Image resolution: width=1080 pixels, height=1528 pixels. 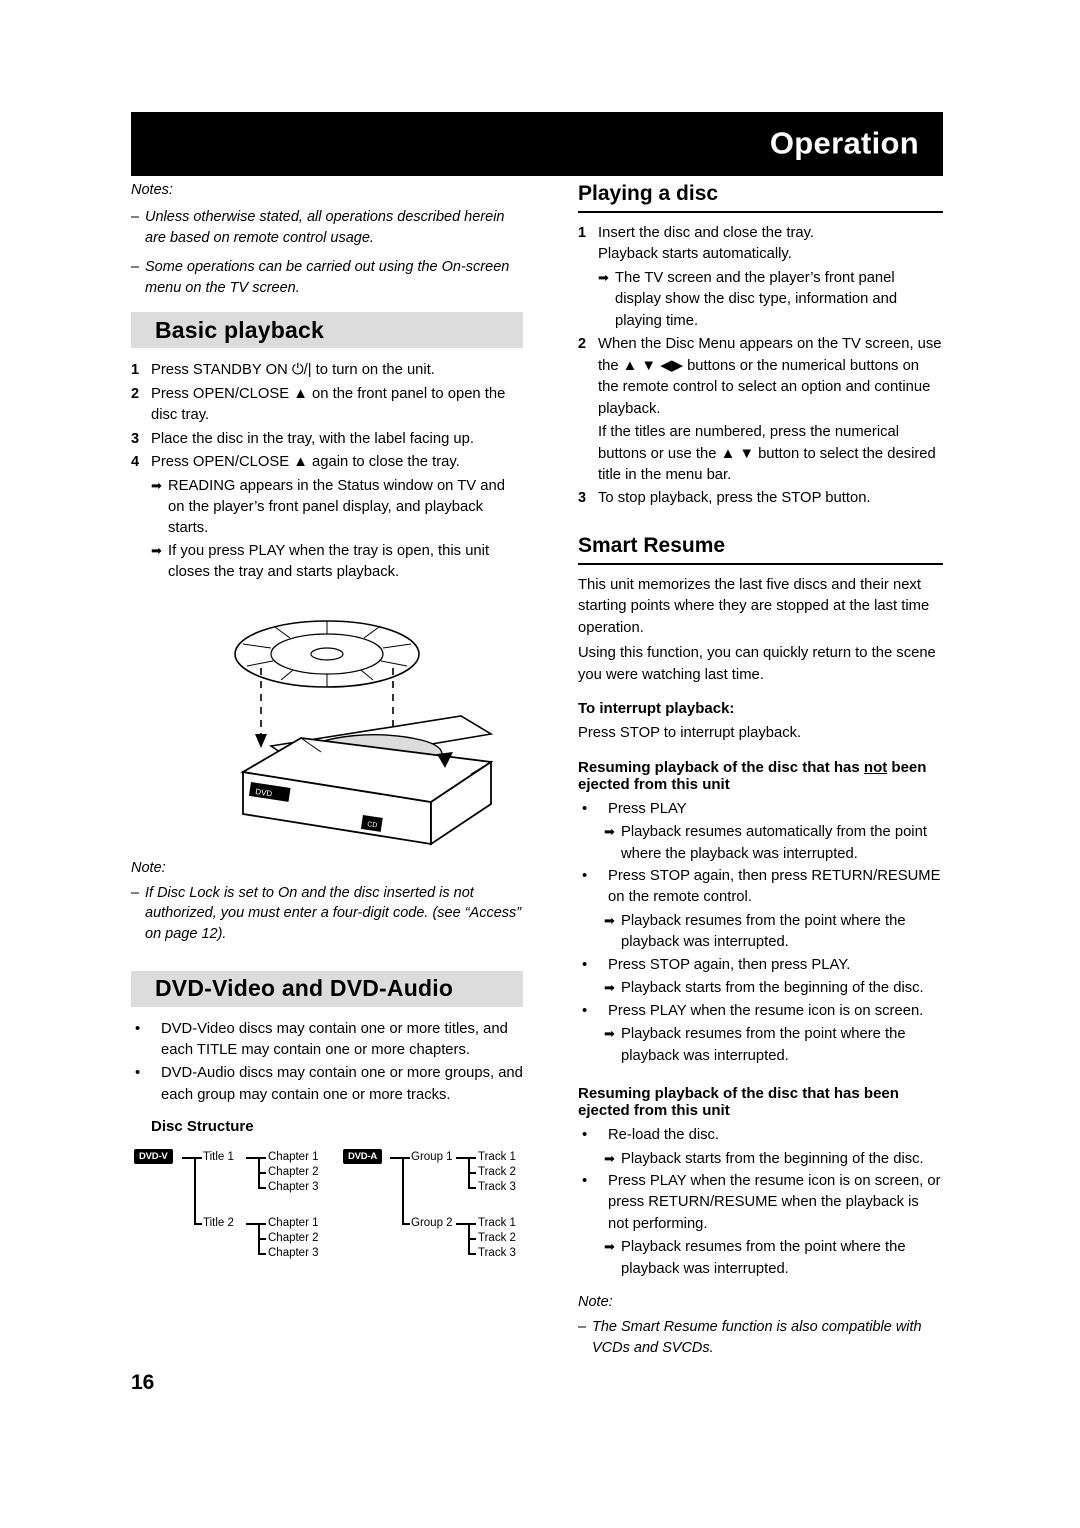 What do you see at coordinates (327, 654) in the screenshot?
I see `disc-graphic` at bounding box center [327, 654].